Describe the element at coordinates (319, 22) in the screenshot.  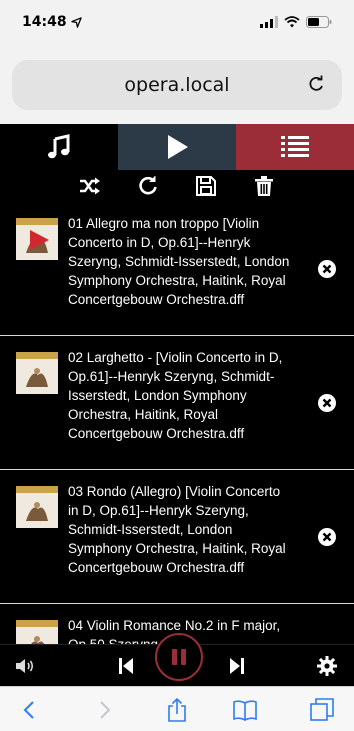
I see `battery-icon` at that location.